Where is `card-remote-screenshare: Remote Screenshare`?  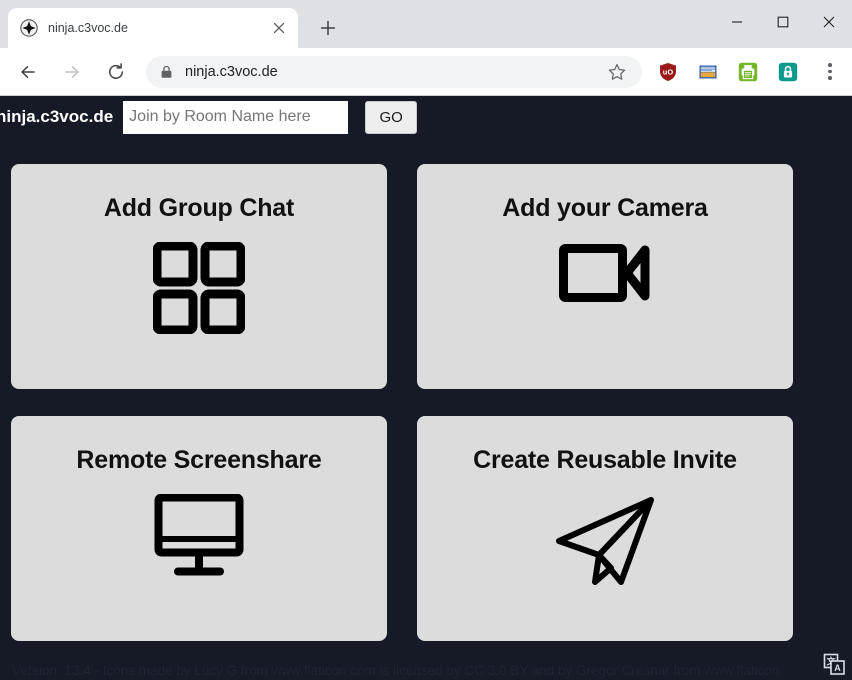 card-remote-screenshare: Remote Screenshare is located at coordinates (199, 528).